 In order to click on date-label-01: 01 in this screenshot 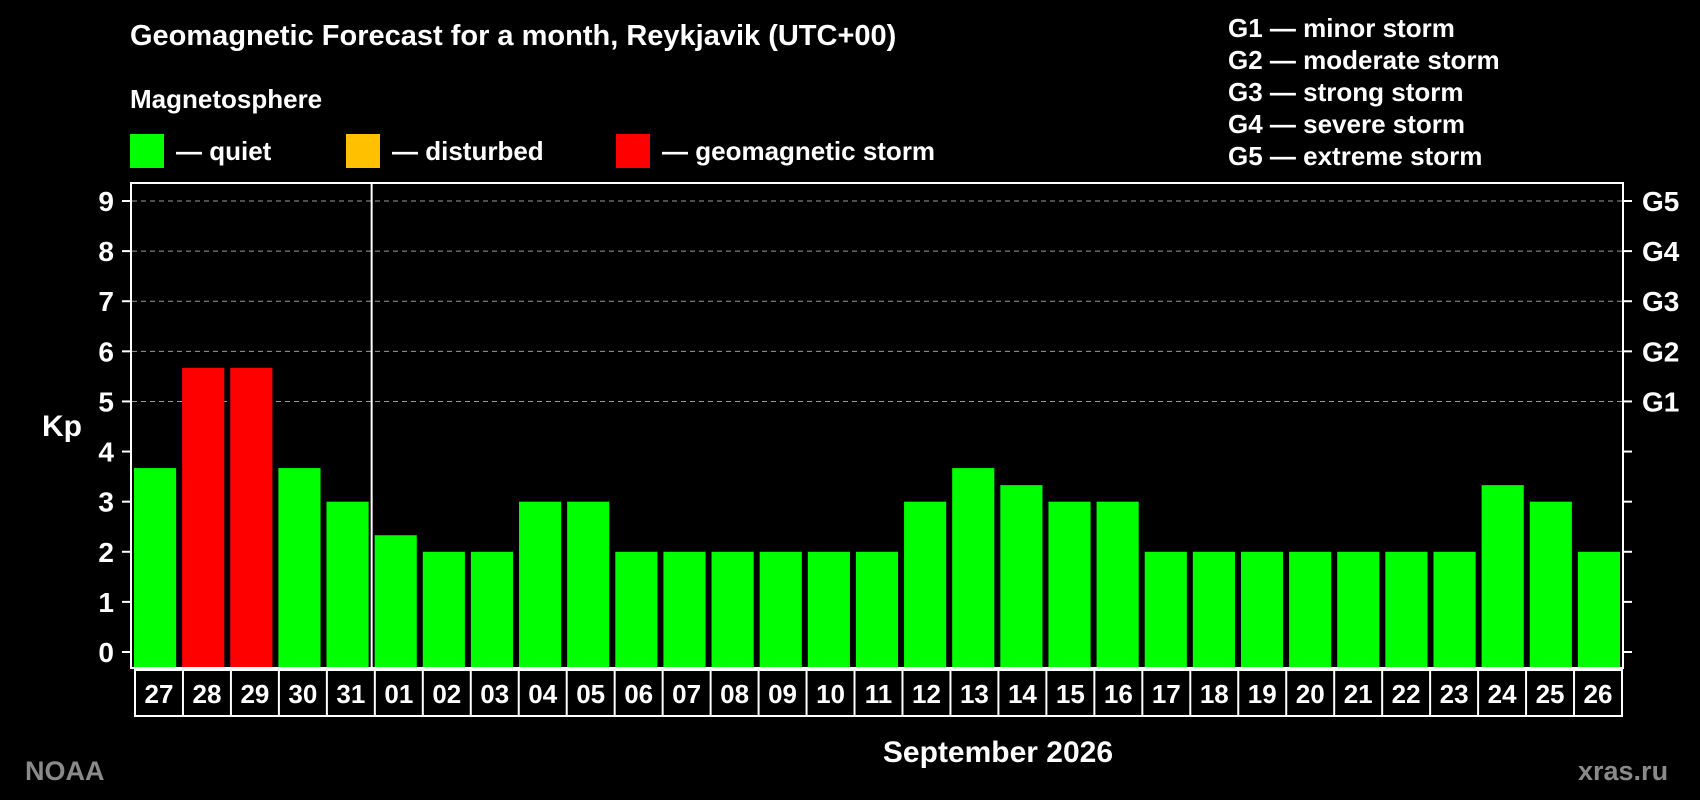, I will do `click(398, 694)`.